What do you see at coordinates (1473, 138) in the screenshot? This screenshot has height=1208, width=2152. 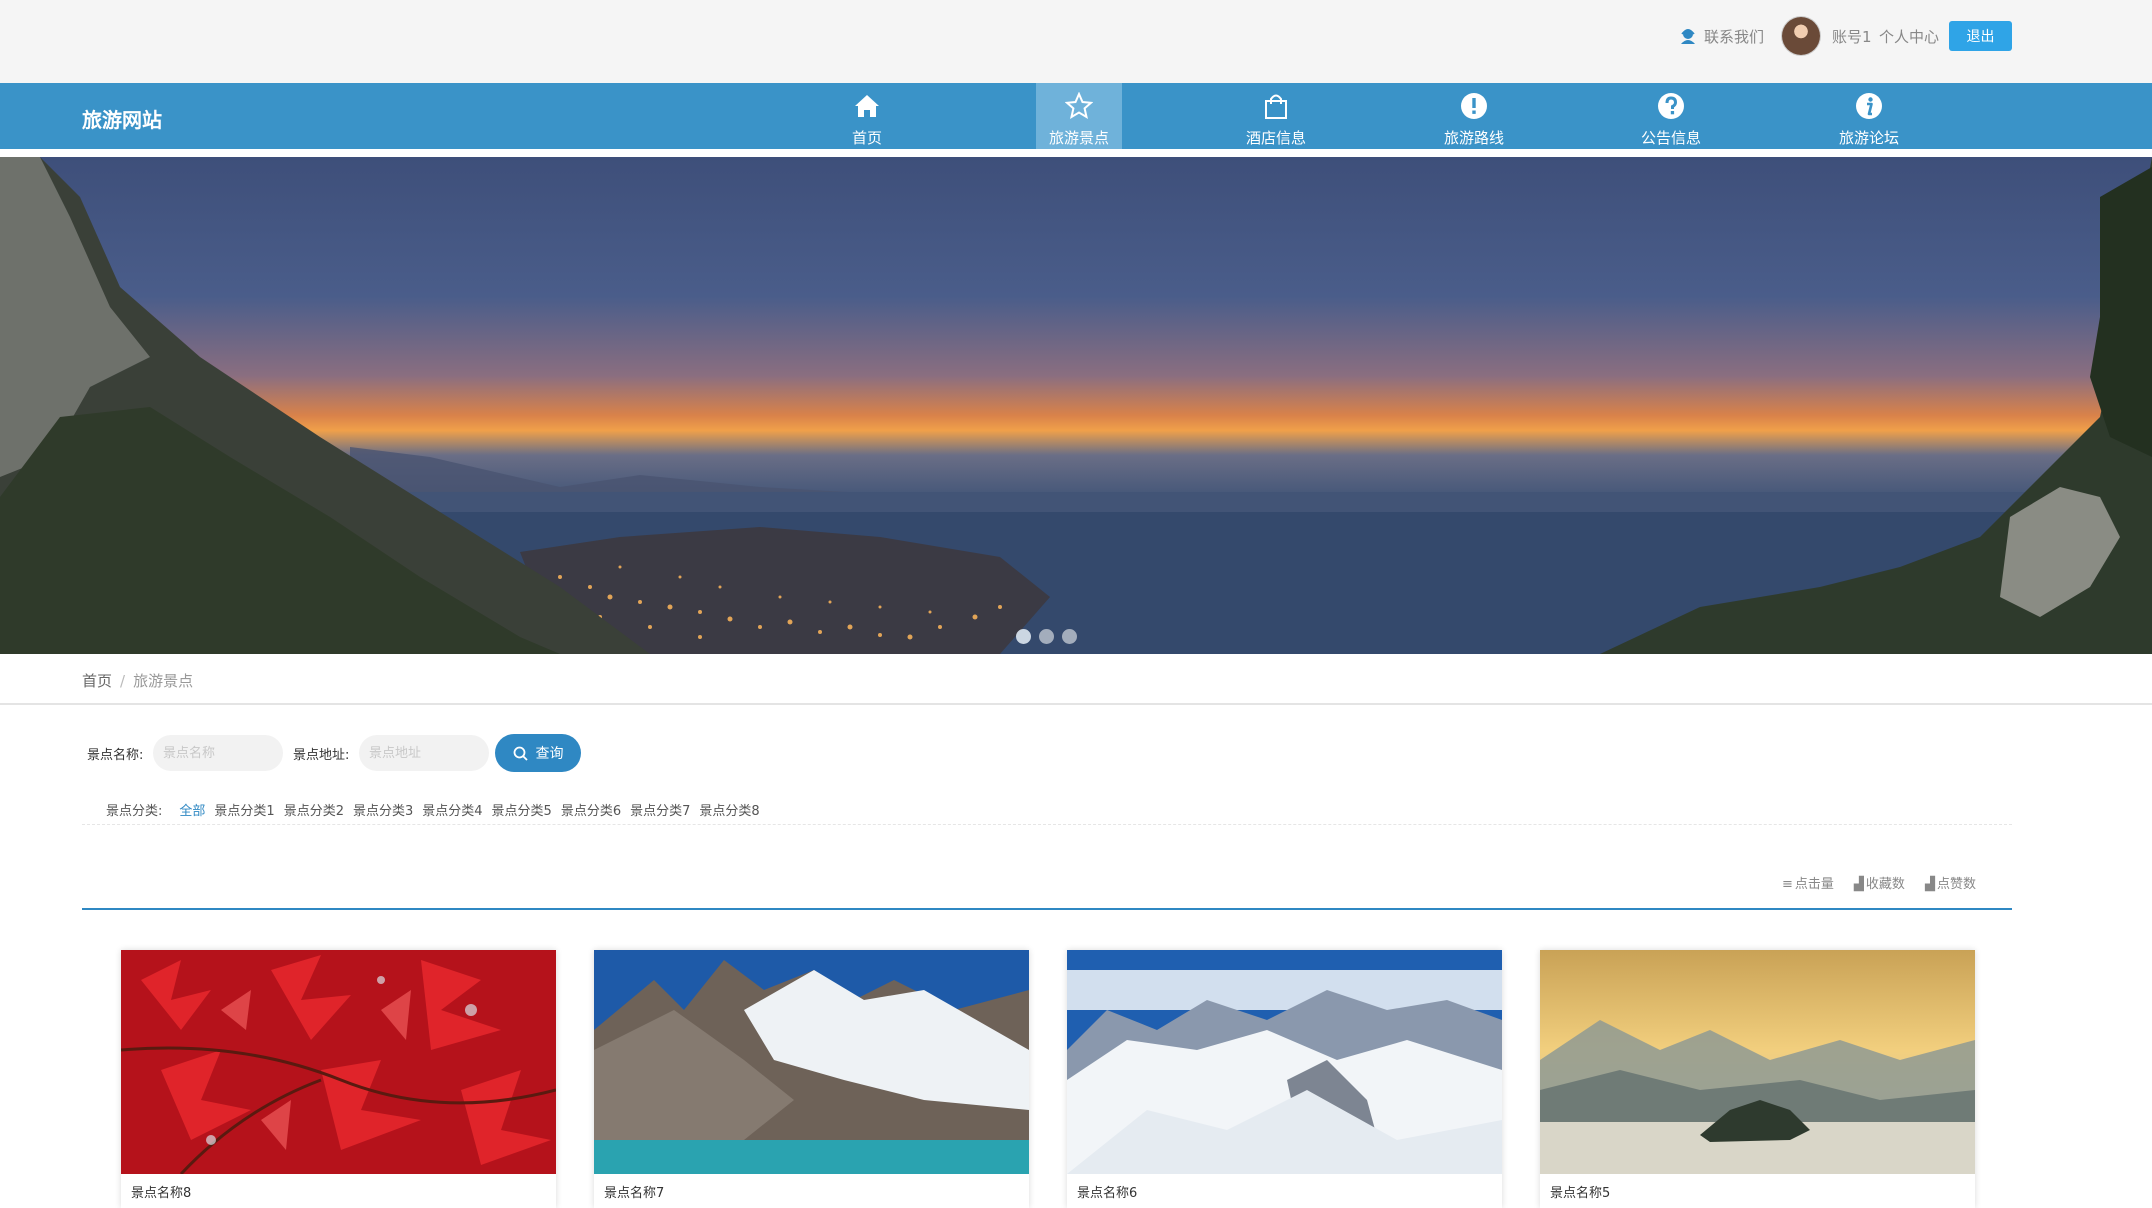 I see `nav-item-label: 旅游路线` at bounding box center [1473, 138].